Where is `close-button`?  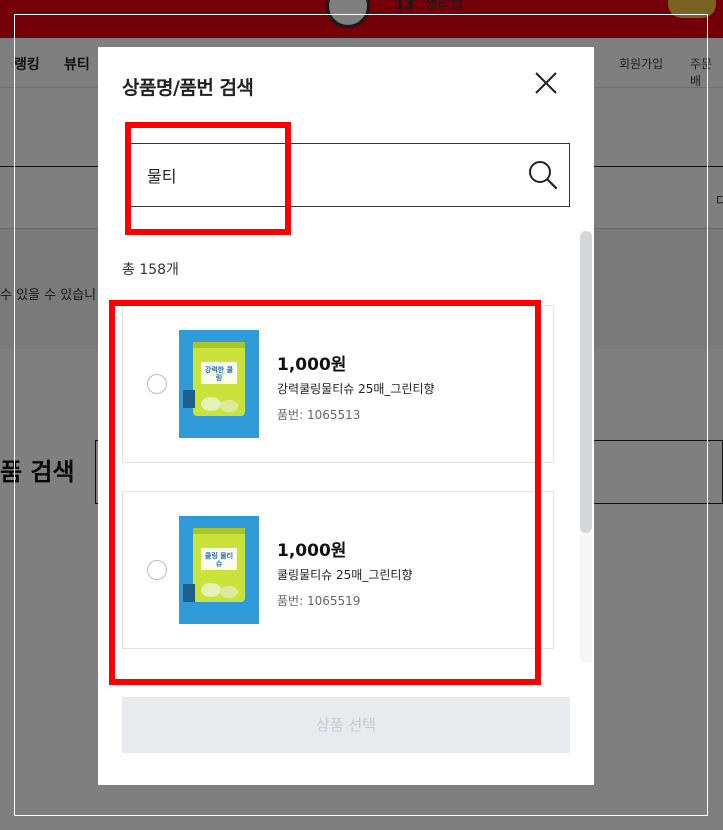
close-button is located at coordinates (546, 83).